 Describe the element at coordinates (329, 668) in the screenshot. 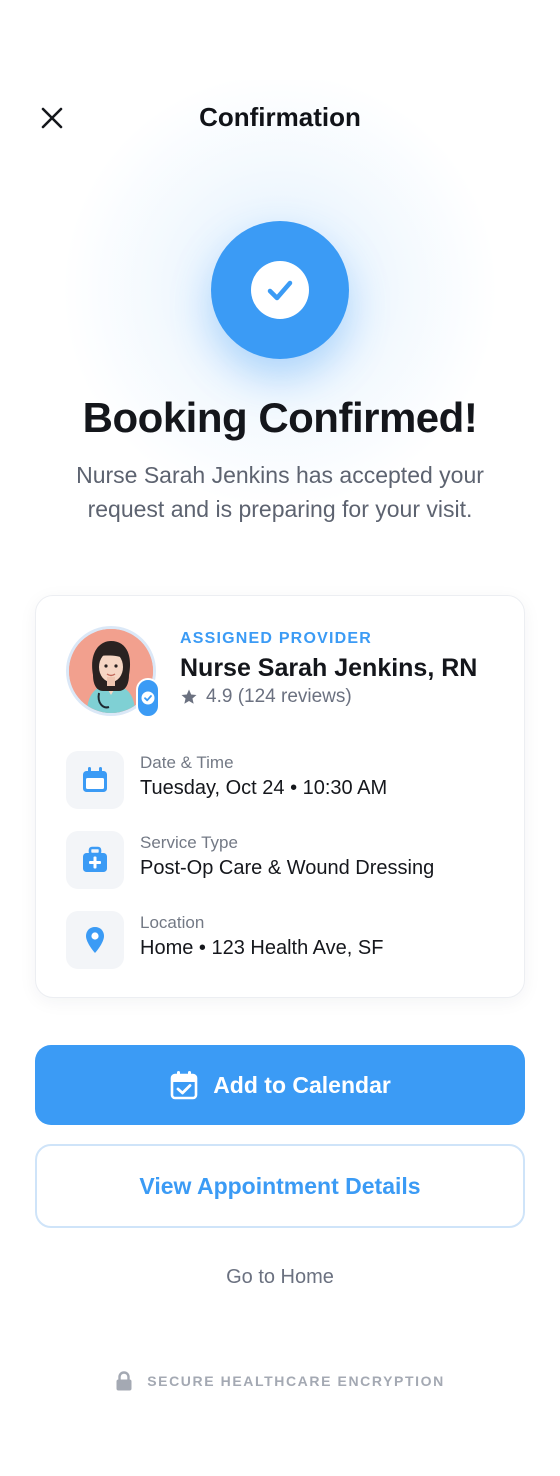

I see `provider-name: Nurse Sarah Jenkins, RN` at that location.